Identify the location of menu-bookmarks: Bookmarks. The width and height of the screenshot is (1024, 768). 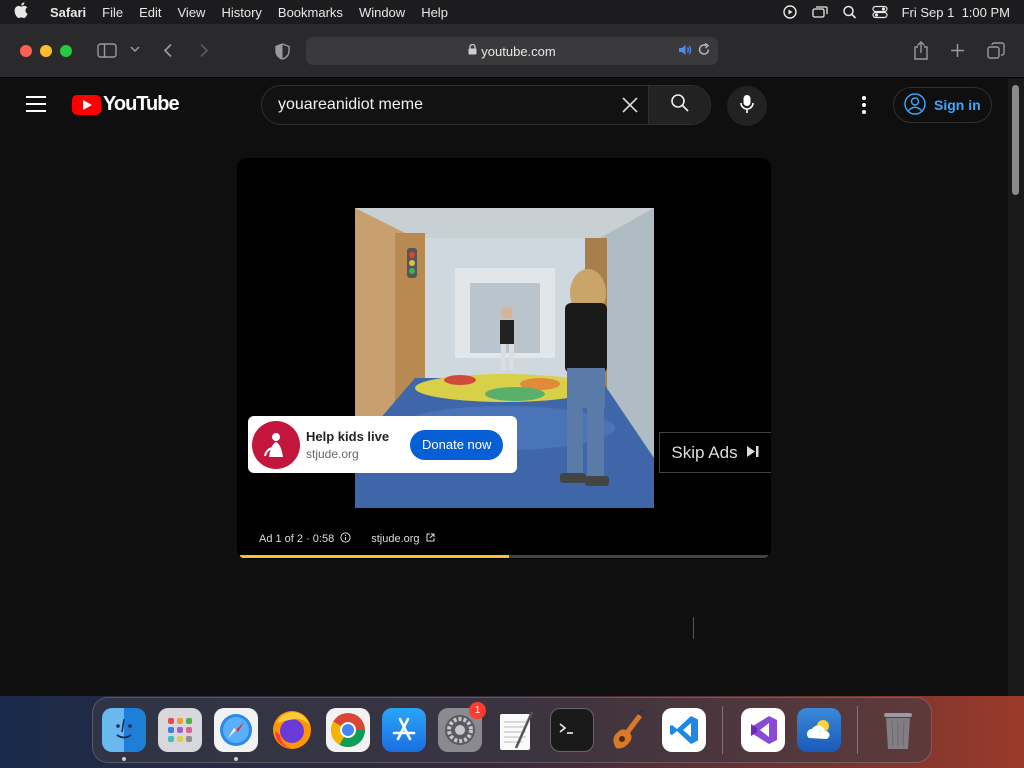
(310, 12).